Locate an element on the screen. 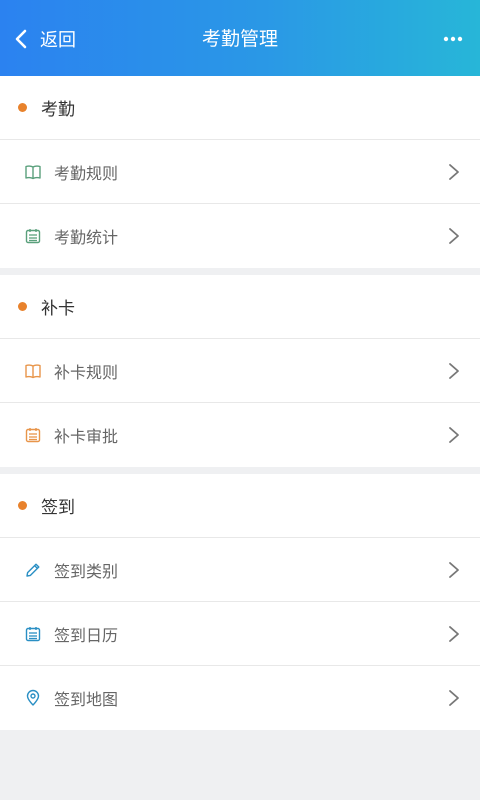  menu-item-attendance-rules: 考勤规则 is located at coordinates (240, 172).